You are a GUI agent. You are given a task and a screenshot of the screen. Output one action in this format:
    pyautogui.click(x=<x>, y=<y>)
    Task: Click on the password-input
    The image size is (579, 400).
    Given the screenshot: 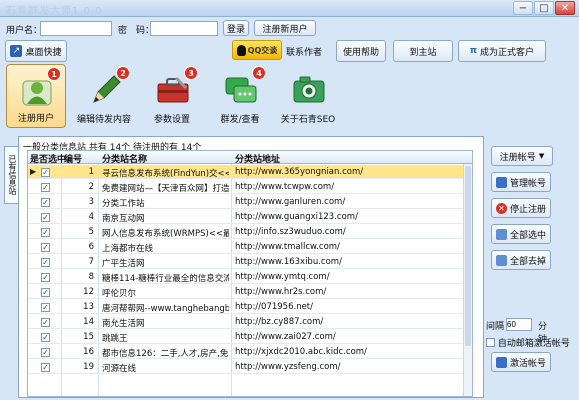 What is the action you would take?
    pyautogui.click(x=184, y=28)
    